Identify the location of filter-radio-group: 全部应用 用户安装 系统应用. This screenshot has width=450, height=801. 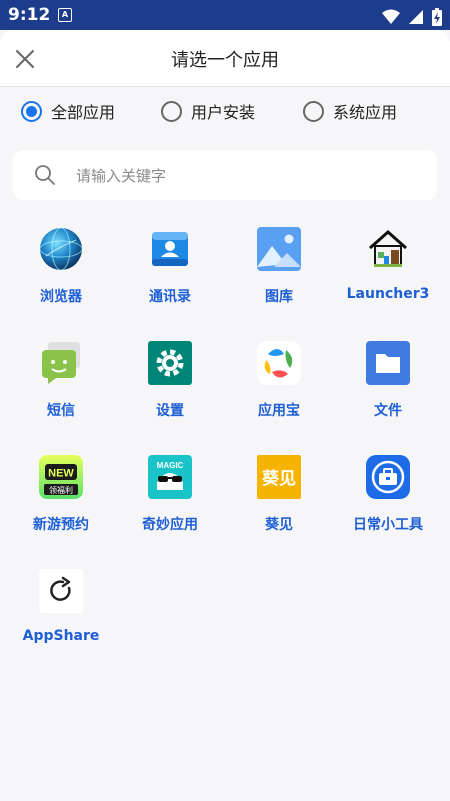
(225, 112).